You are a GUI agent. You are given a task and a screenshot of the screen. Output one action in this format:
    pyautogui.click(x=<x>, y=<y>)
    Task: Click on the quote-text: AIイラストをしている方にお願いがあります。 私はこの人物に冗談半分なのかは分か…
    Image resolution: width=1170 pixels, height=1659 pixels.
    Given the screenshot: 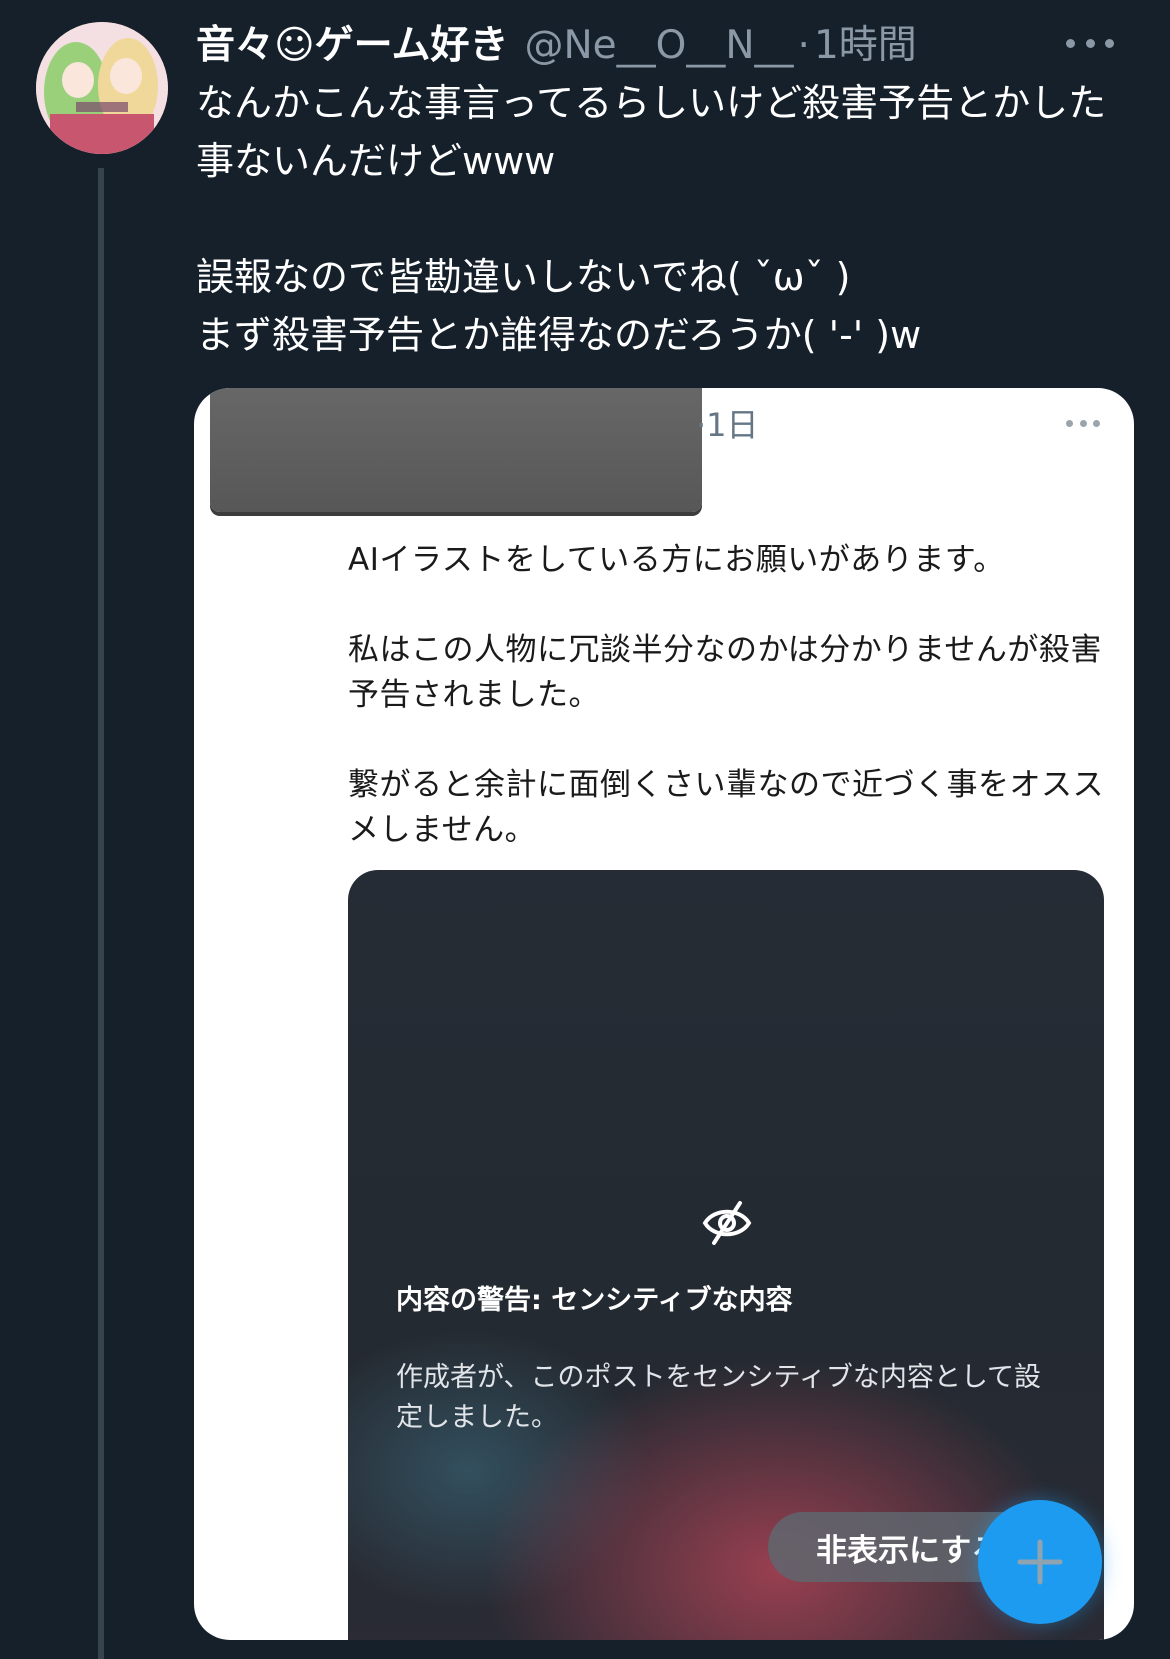 What is the action you would take?
    pyautogui.click(x=738, y=695)
    